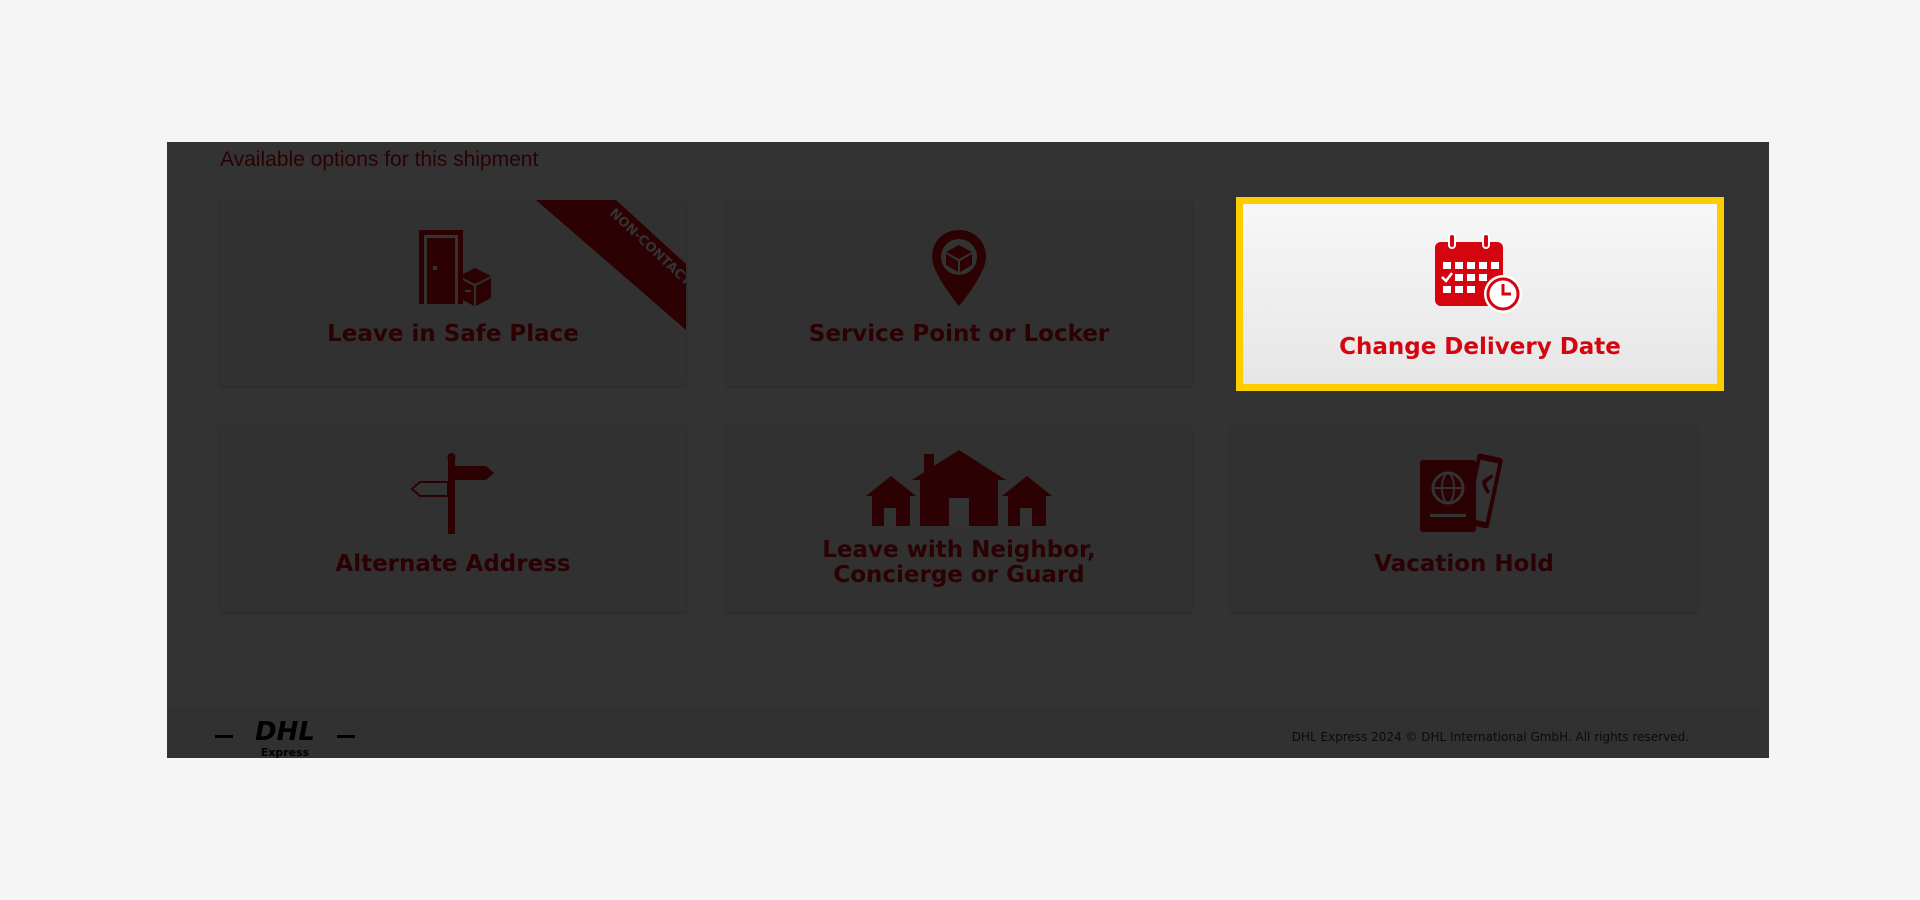  What do you see at coordinates (453, 564) in the screenshot?
I see `option-label: Alternate Address` at bounding box center [453, 564].